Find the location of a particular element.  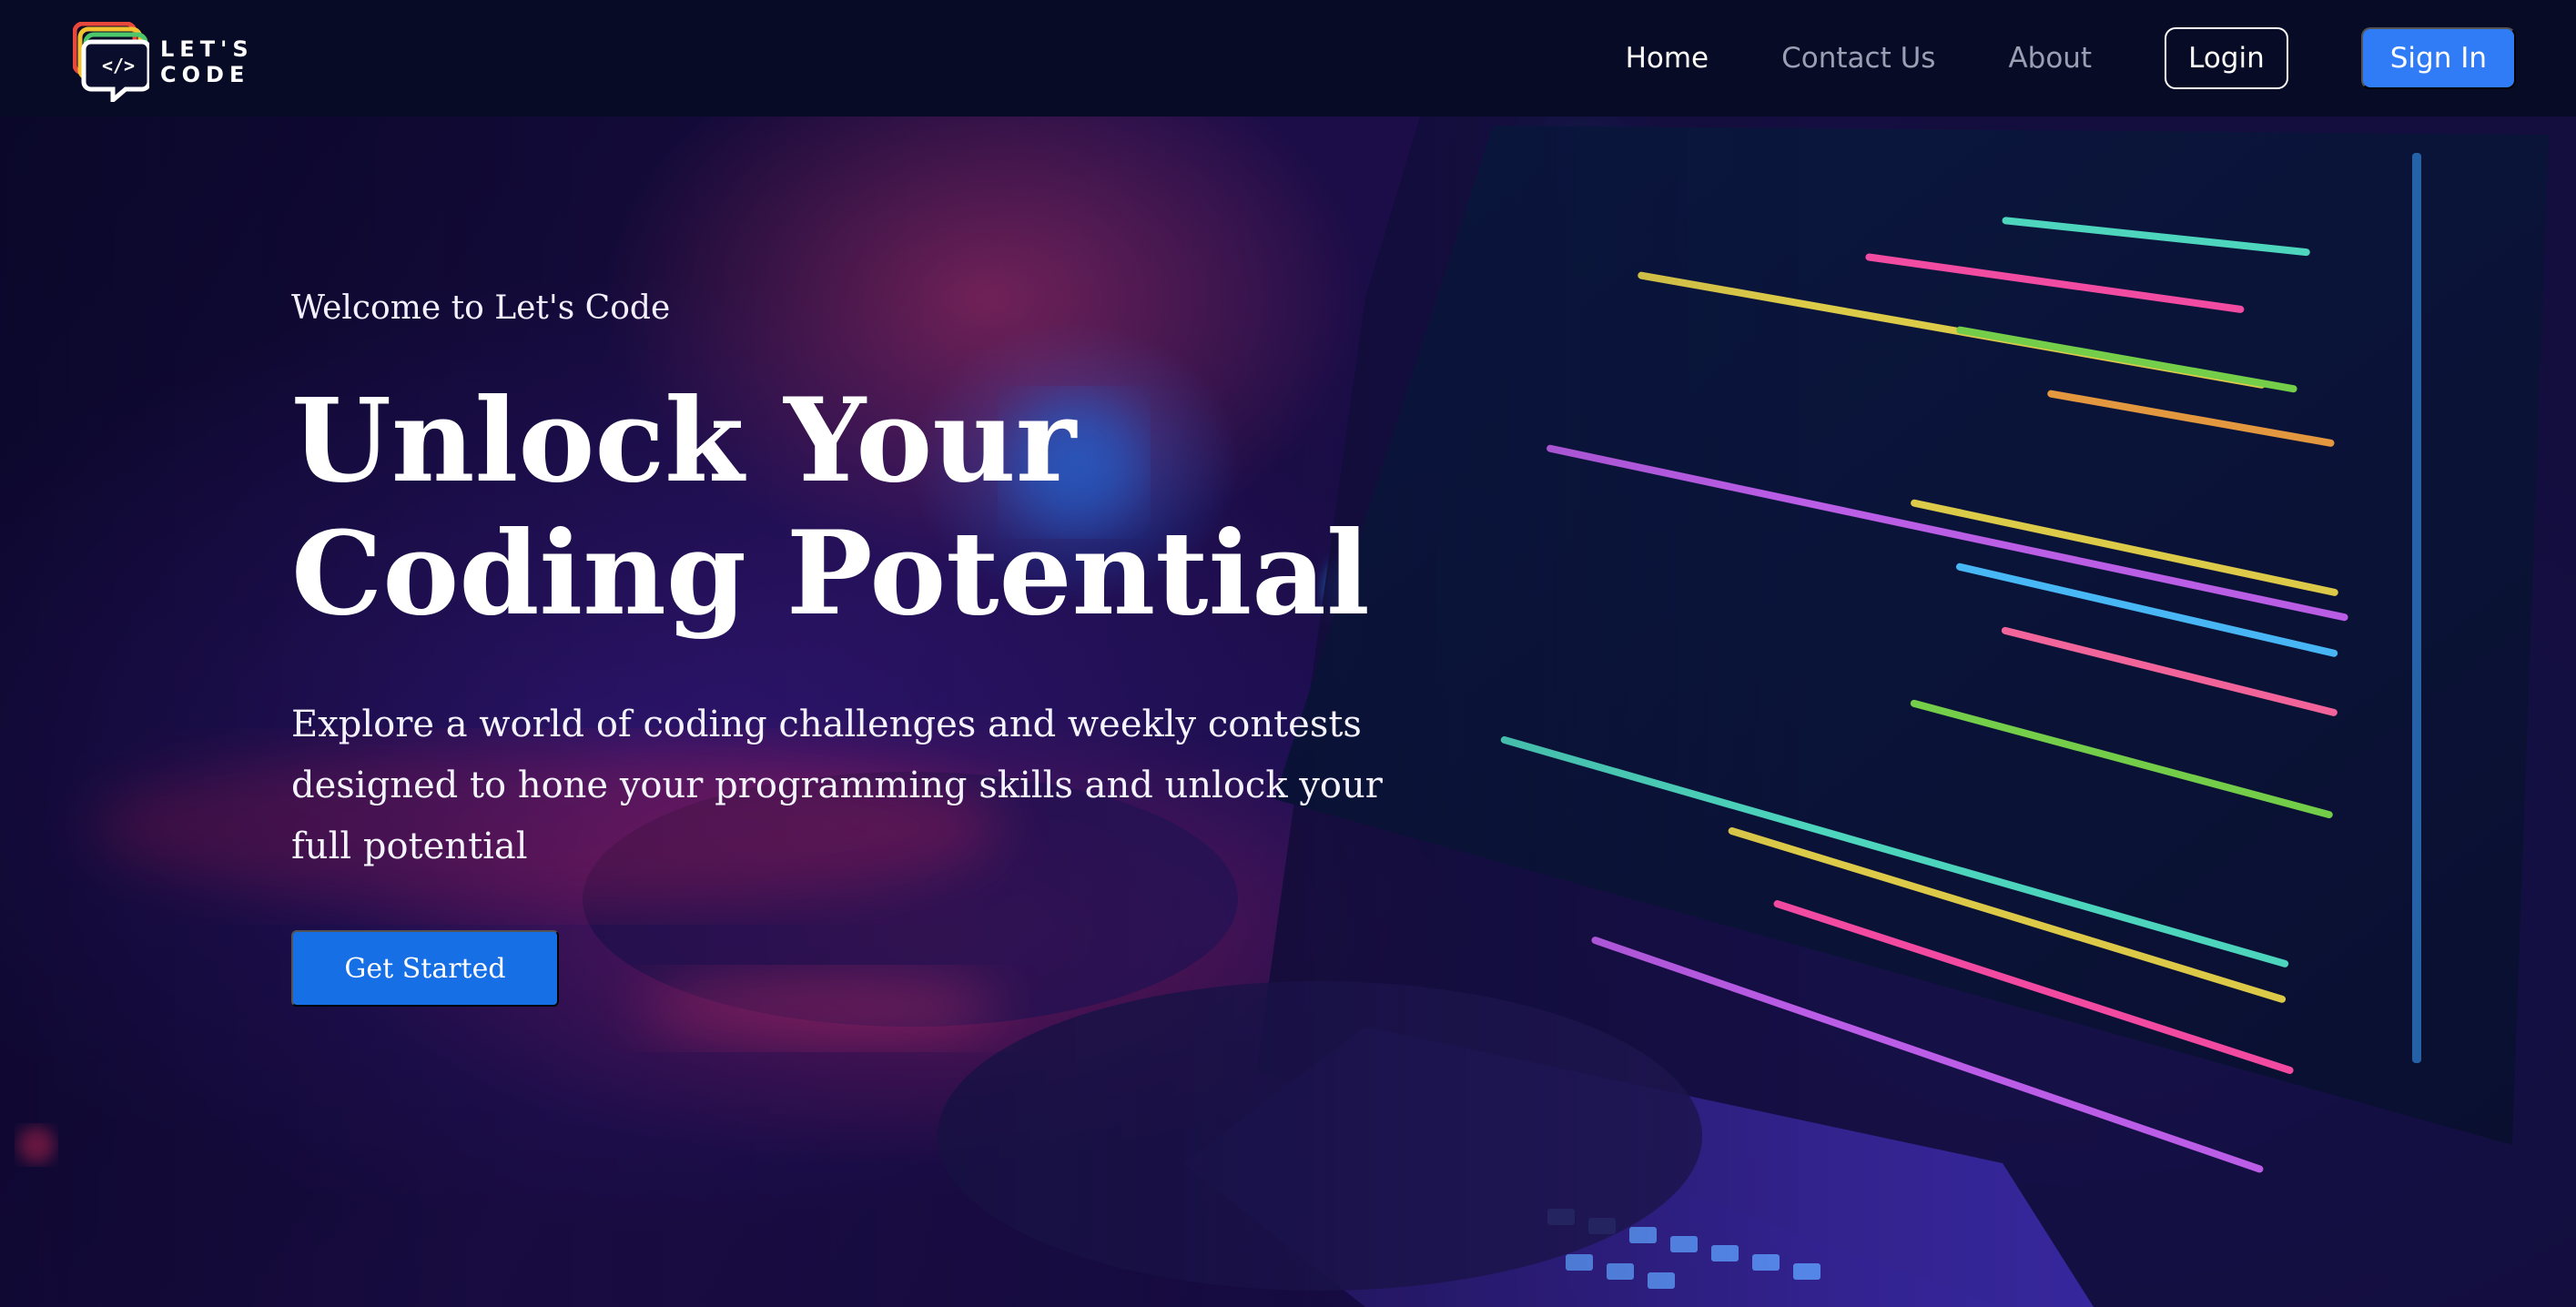

brand-logo: </> LET'S CODE is located at coordinates (209, 64).